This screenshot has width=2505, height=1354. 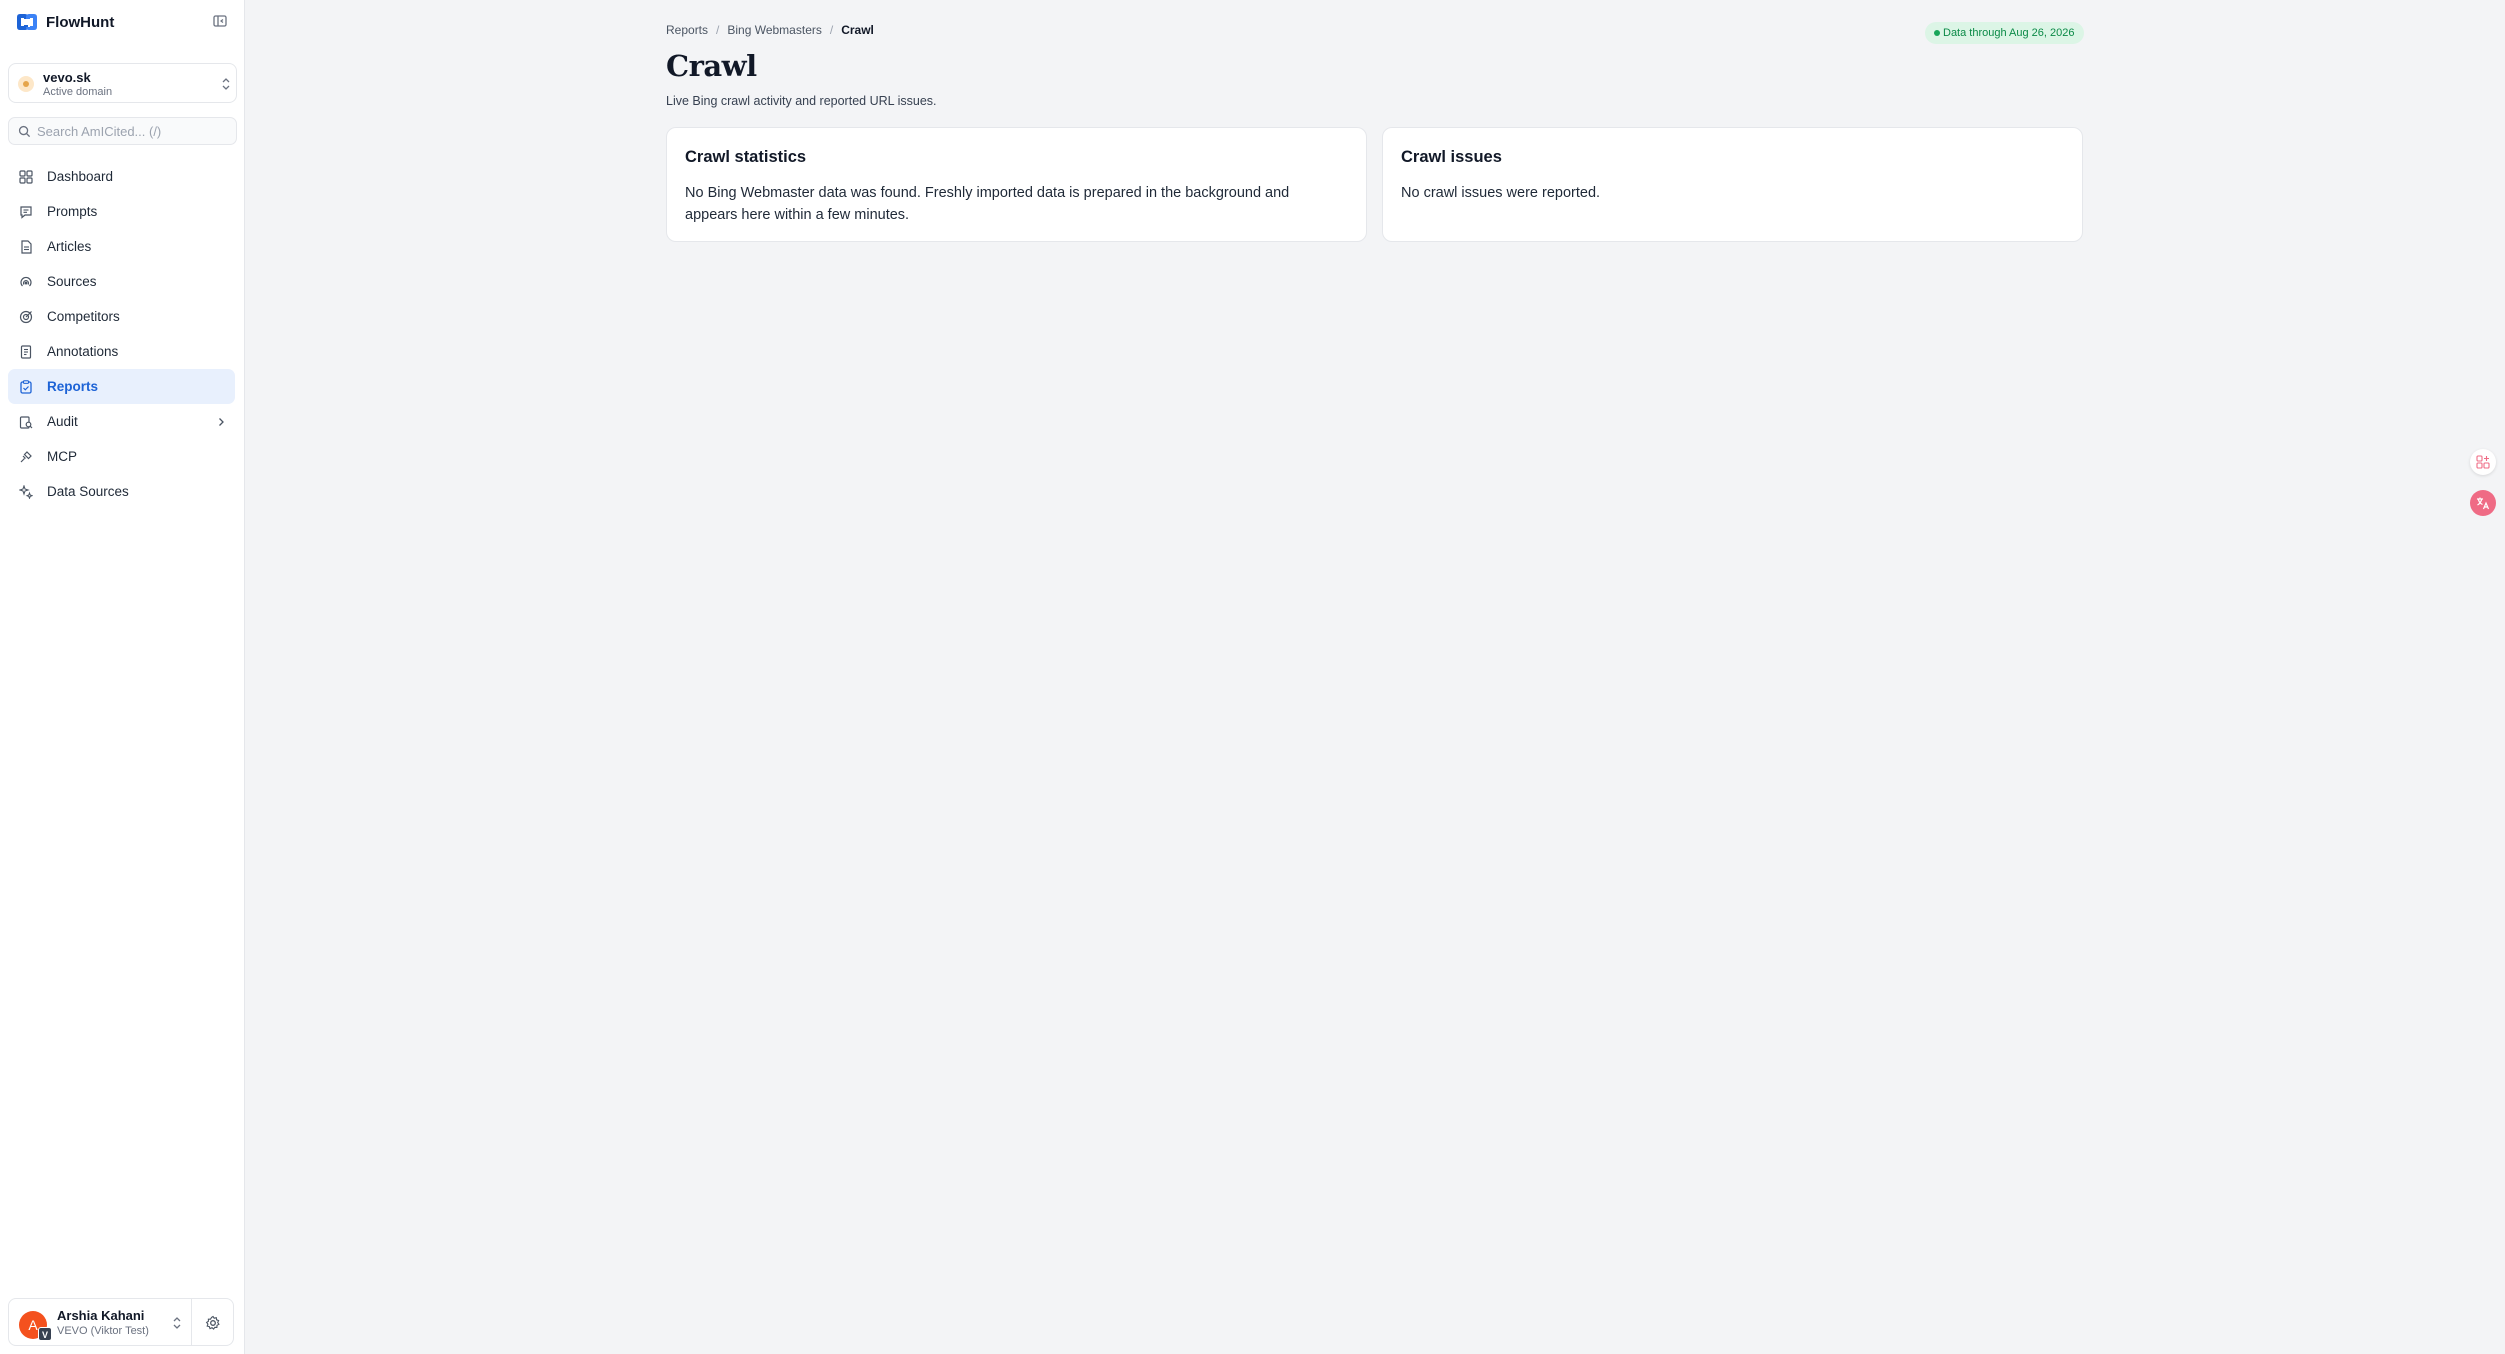 What do you see at coordinates (26, 457) in the screenshot?
I see `mcp-icon` at bounding box center [26, 457].